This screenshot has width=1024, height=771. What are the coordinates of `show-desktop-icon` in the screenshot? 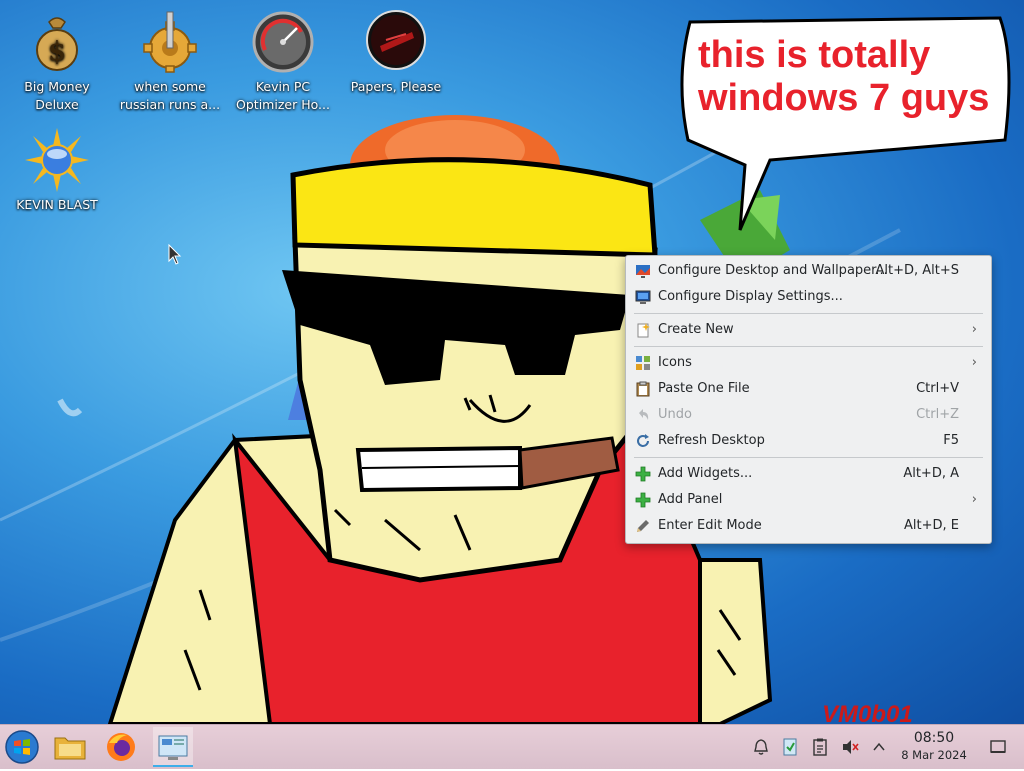 It's located at (998, 747).